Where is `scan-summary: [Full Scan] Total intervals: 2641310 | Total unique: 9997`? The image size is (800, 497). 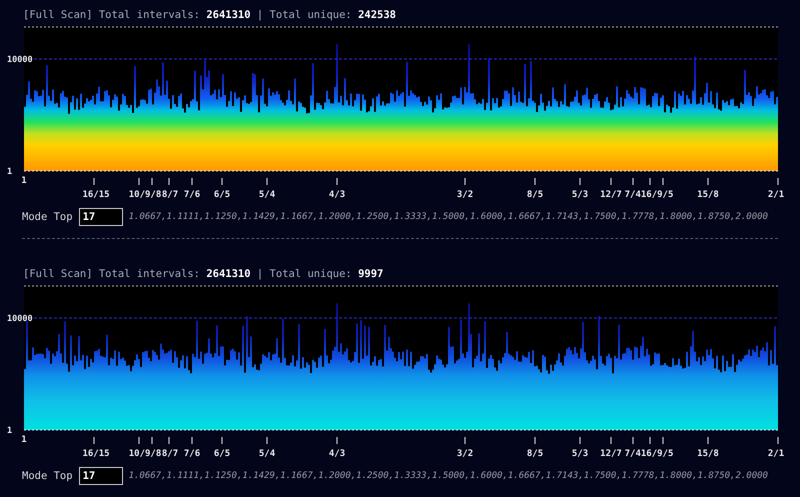 scan-summary: [Full Scan] Total intervals: 2641310 | Total unique: 9997 is located at coordinates (203, 274).